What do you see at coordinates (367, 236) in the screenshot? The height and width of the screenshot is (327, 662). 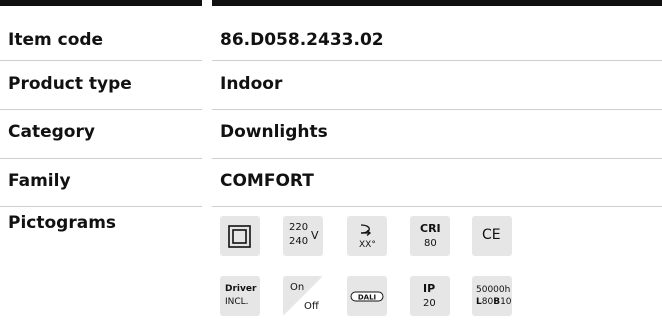 I see `beam-angle-icon: XX°` at bounding box center [367, 236].